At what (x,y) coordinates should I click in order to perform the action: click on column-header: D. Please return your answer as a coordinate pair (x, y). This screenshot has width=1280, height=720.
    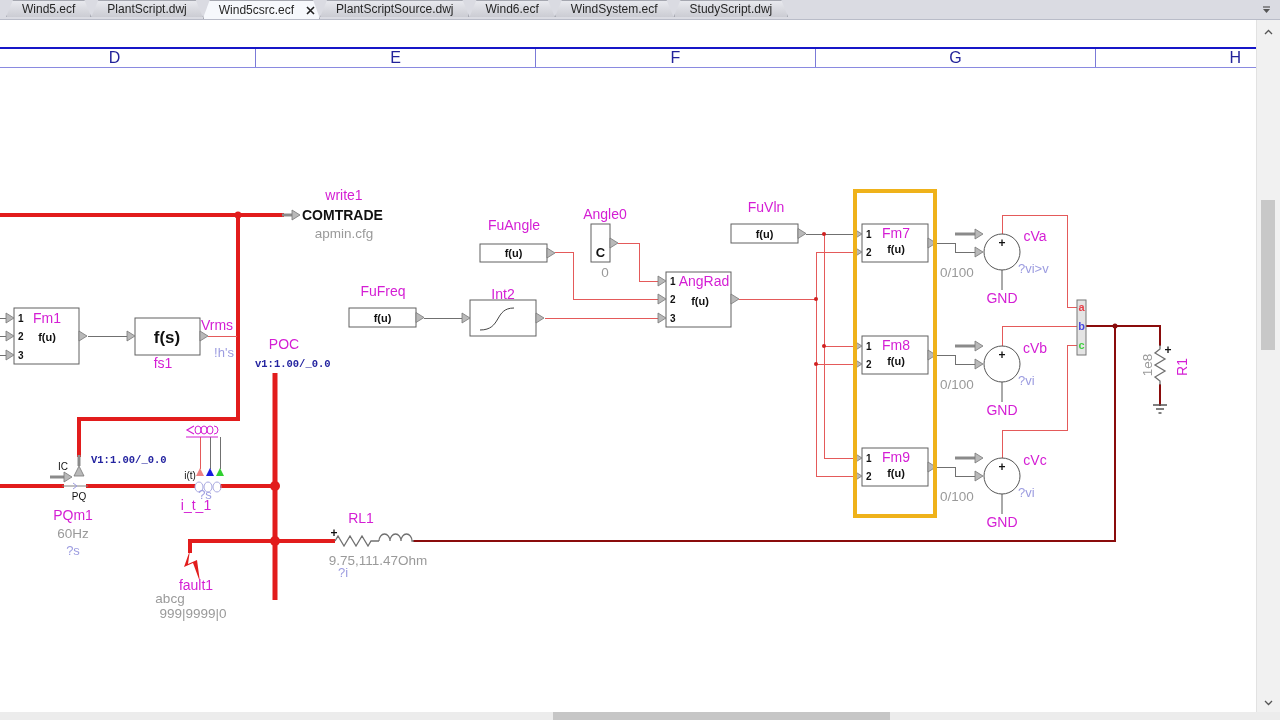
    Looking at the image, I should click on (128, 58).